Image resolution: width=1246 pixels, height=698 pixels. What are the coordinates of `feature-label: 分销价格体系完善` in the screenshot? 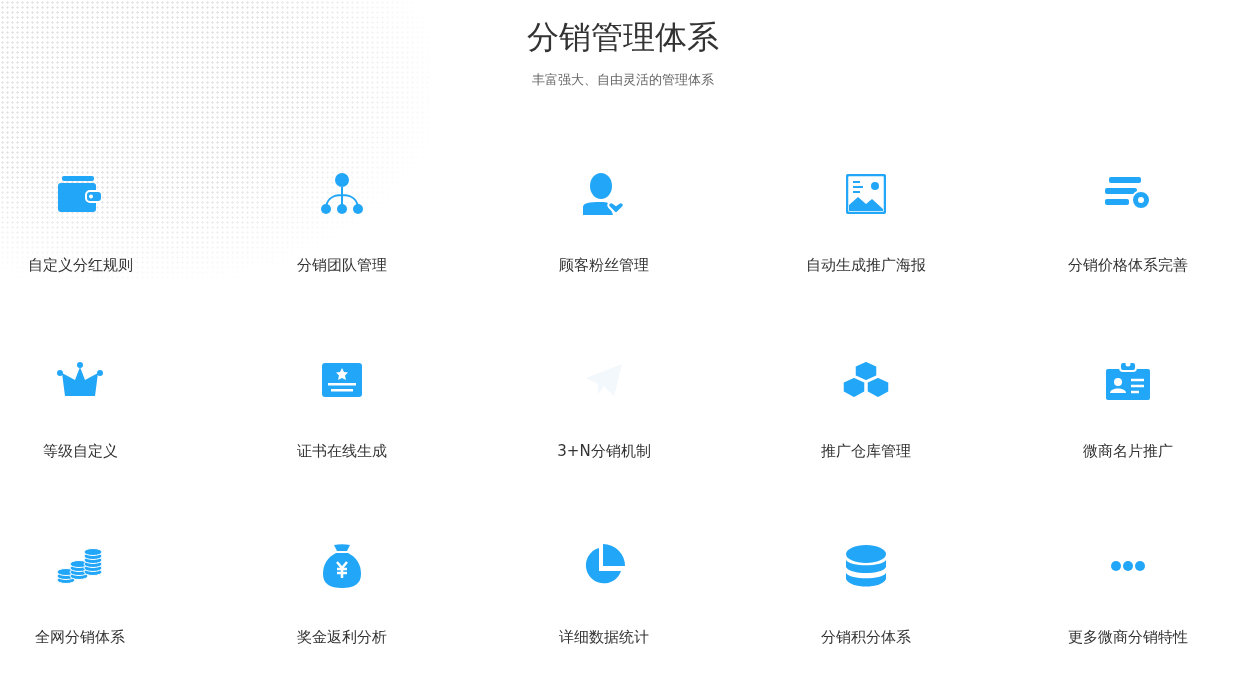 It's located at (1128, 265).